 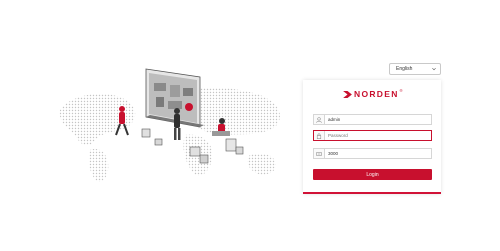 I want to click on card-accent-bar, so click(x=372, y=193).